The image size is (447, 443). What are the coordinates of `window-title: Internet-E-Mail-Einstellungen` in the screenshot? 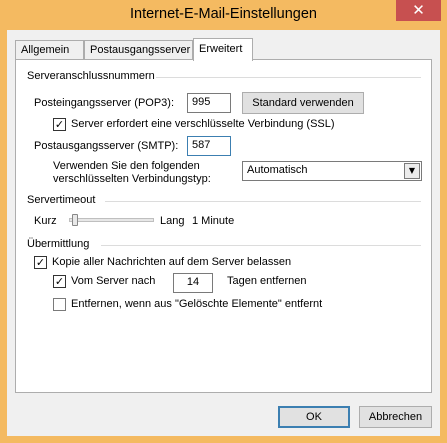 It's located at (223, 14).